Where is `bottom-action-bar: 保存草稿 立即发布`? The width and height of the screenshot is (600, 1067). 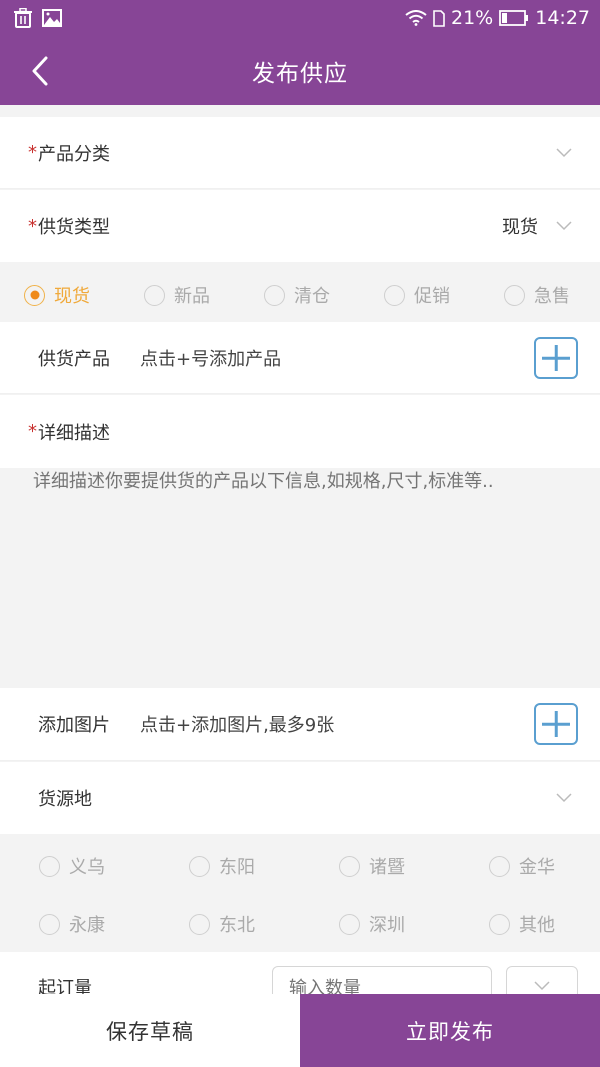
bottom-action-bar: 保存草稿 立即发布 is located at coordinates (300, 1030).